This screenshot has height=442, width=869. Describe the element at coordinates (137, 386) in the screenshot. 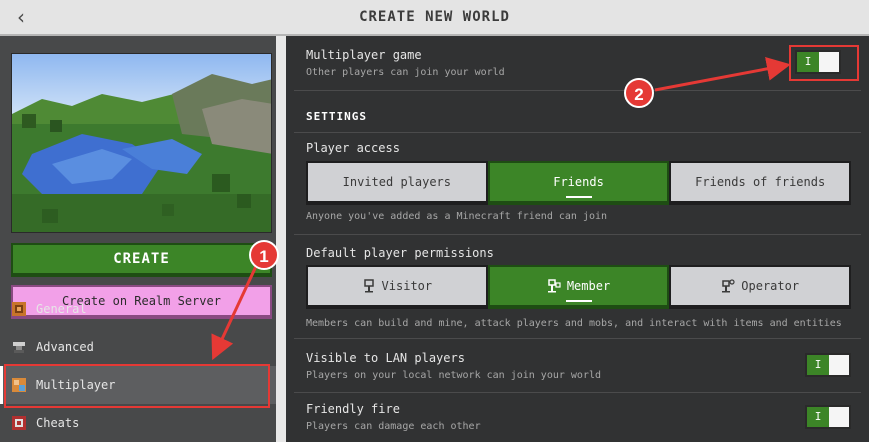

I see `multiplayer-highlight-box` at that location.